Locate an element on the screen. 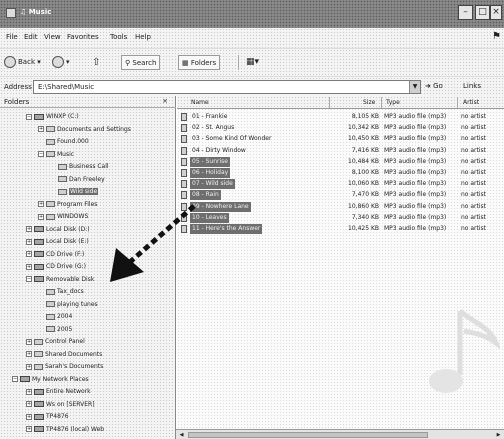 The image size is (504, 439). tree-item: Found.000 is located at coordinates (63, 142).